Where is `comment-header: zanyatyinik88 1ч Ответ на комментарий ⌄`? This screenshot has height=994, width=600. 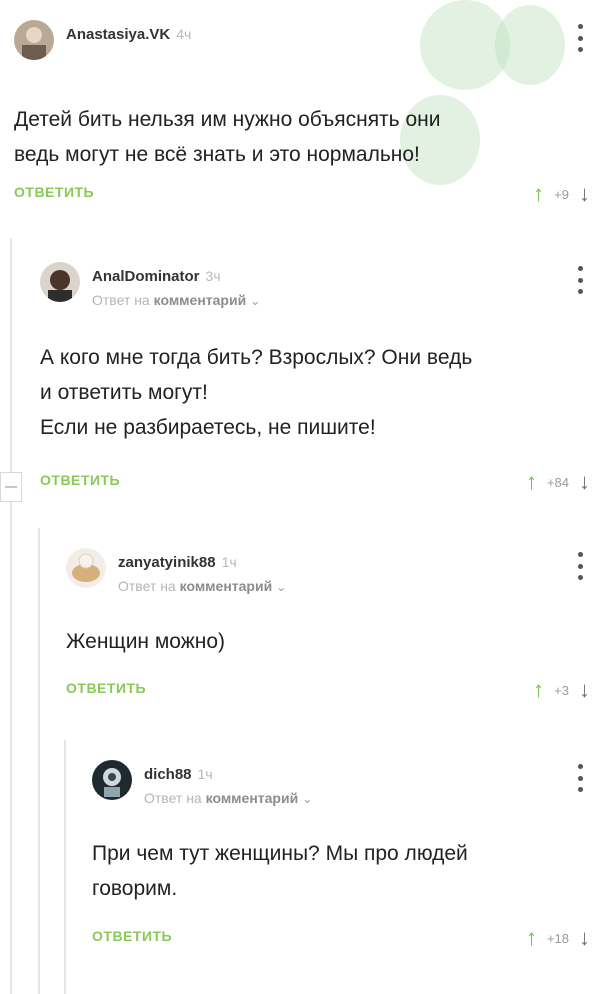
comment-header: zanyatyinik88 1ч Ответ на комментарий ⌄ is located at coordinates (333, 573).